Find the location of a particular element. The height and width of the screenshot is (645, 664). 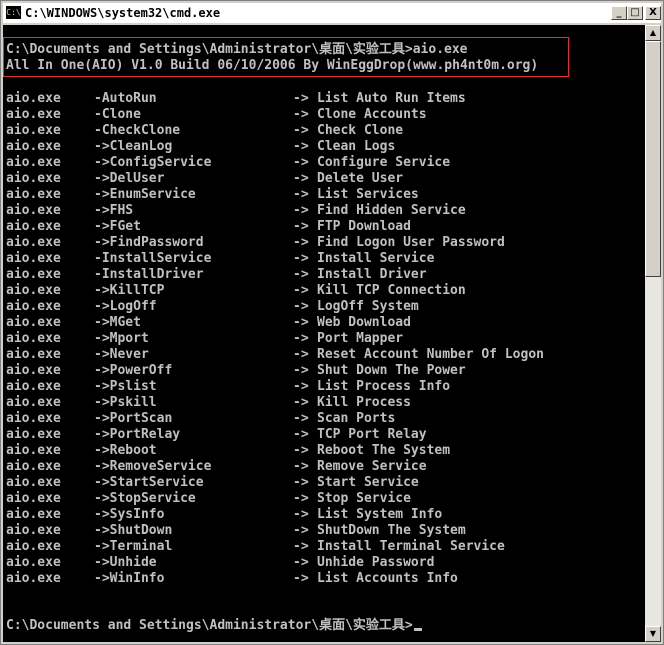

row-description: Delete User is located at coordinates (360, 178).